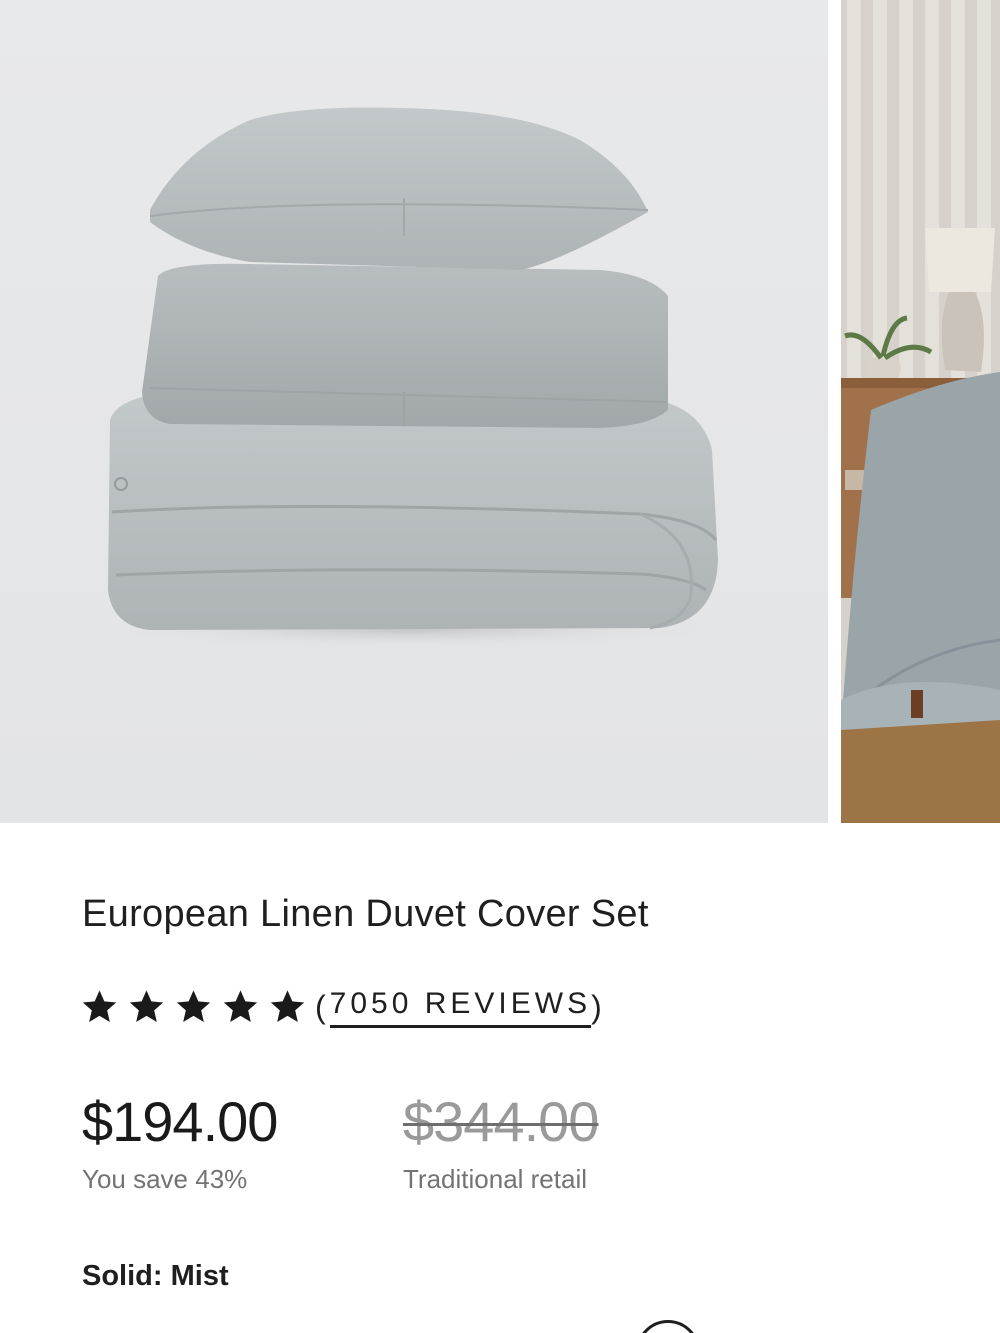  What do you see at coordinates (180, 1121) in the screenshot?
I see `sale-price: $194.00` at bounding box center [180, 1121].